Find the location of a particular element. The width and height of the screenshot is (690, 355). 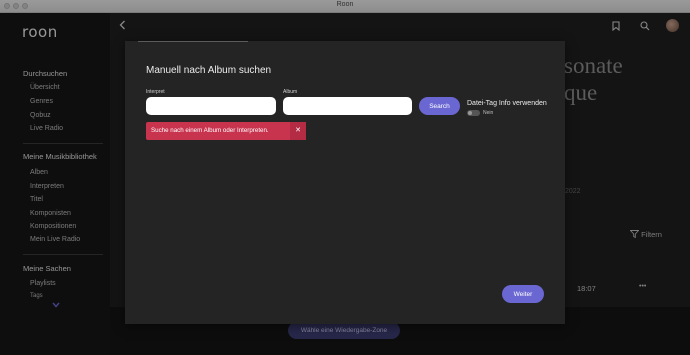

tag-info-toggle is located at coordinates (473, 113).